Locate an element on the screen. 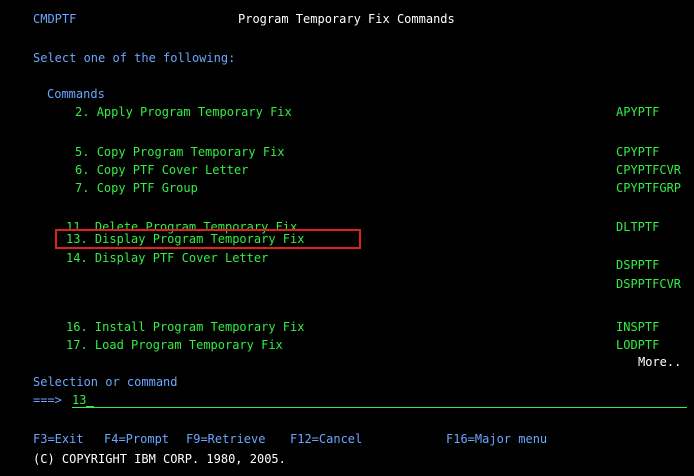 Image resolution: width=694 pixels, height=476 pixels. screen-title: Program Temporary Fix Commands is located at coordinates (346, 19).